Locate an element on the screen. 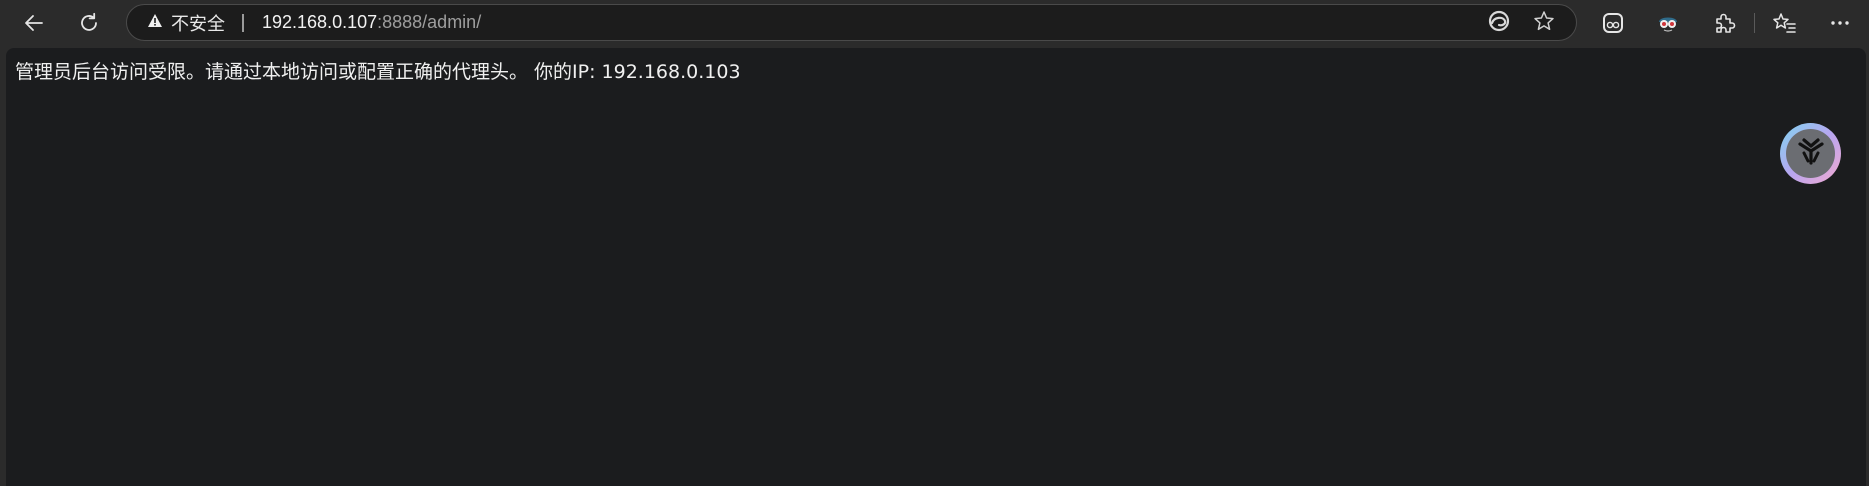 This screenshot has width=1869, height=486. y-logo-icon is located at coordinates (1811, 154).